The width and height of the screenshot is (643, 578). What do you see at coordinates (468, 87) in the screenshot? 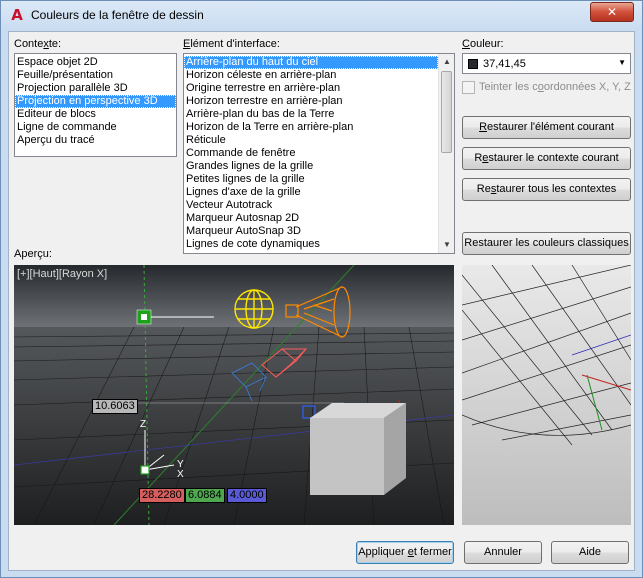
I see `tint-xyz-checkbox` at bounding box center [468, 87].